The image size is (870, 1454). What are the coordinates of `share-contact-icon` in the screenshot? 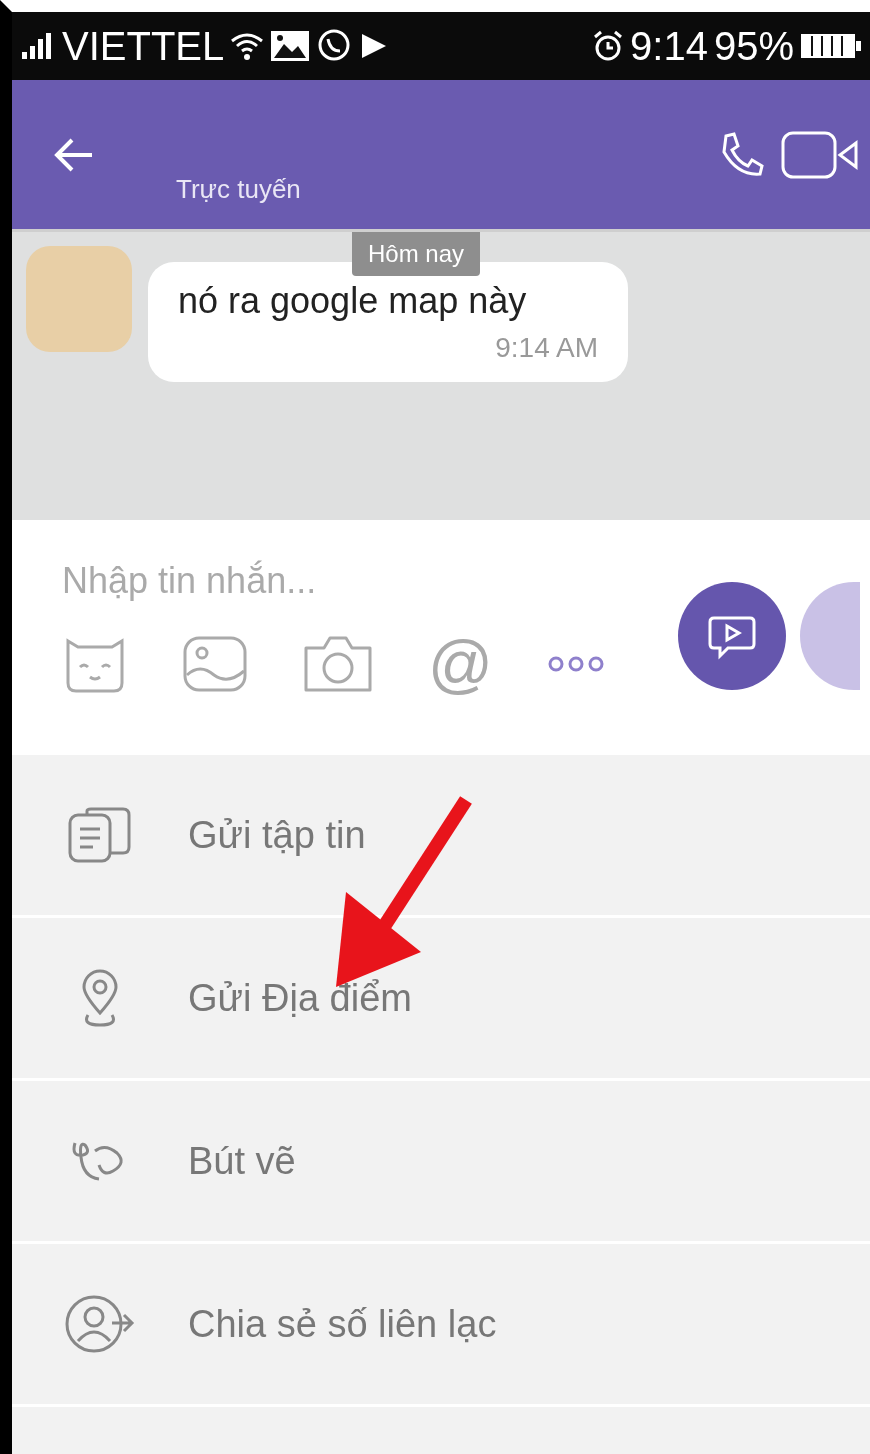 It's located at (100, 1324).